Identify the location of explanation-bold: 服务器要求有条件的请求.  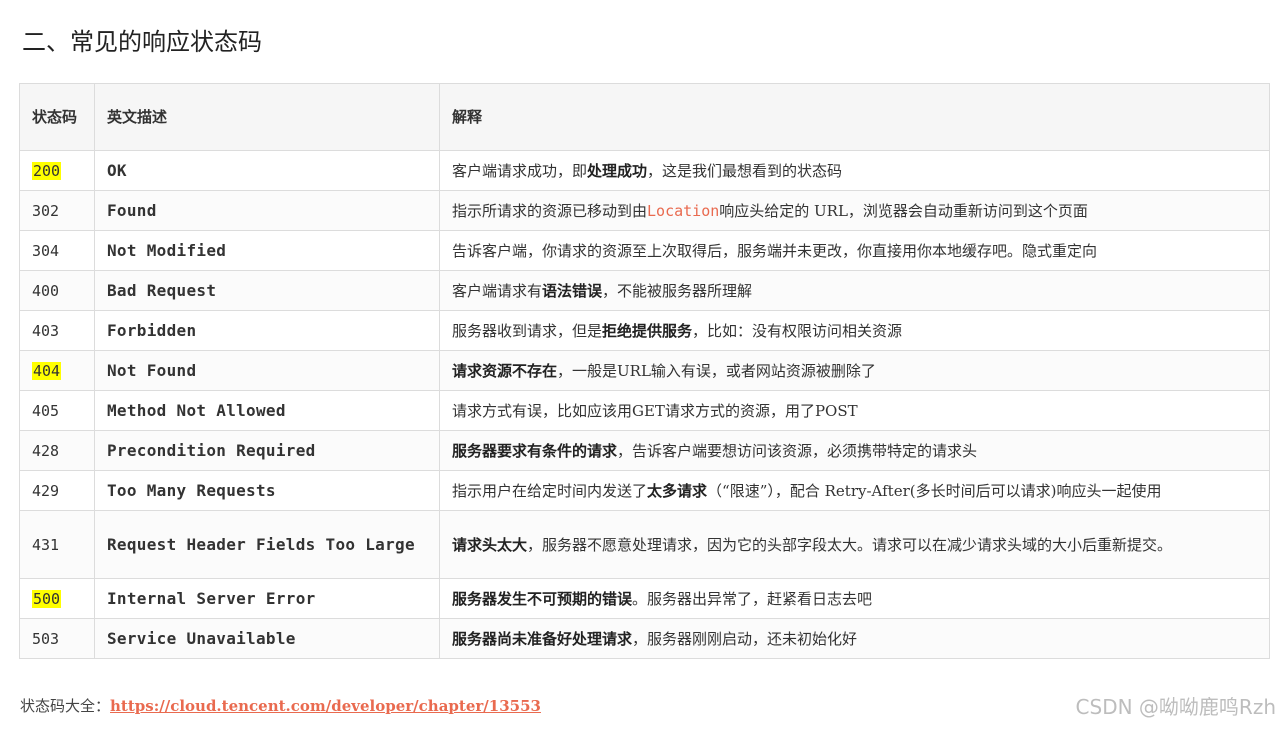
(535, 450).